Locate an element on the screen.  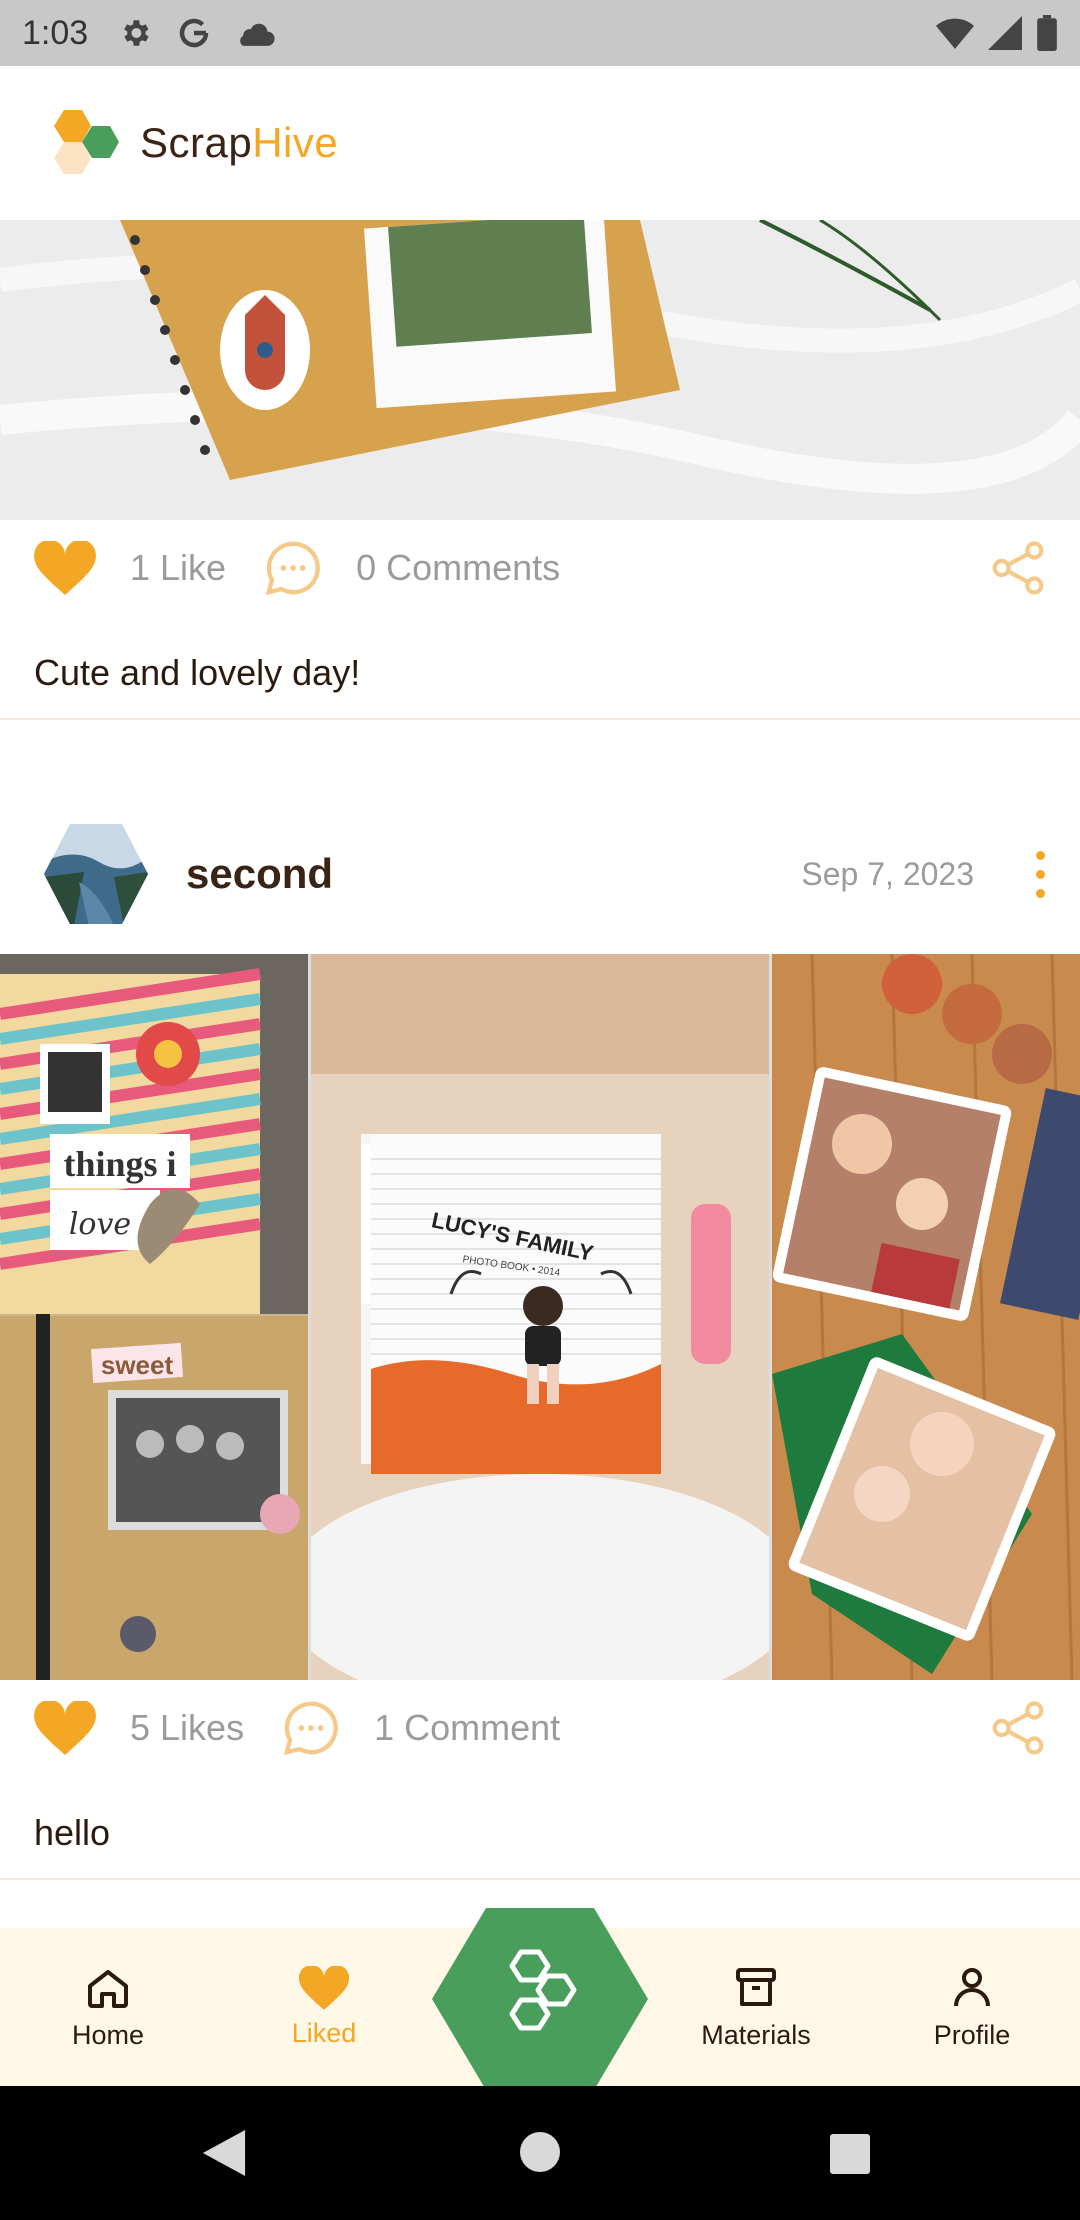
comment-count: 0 Comments is located at coordinates (458, 567).